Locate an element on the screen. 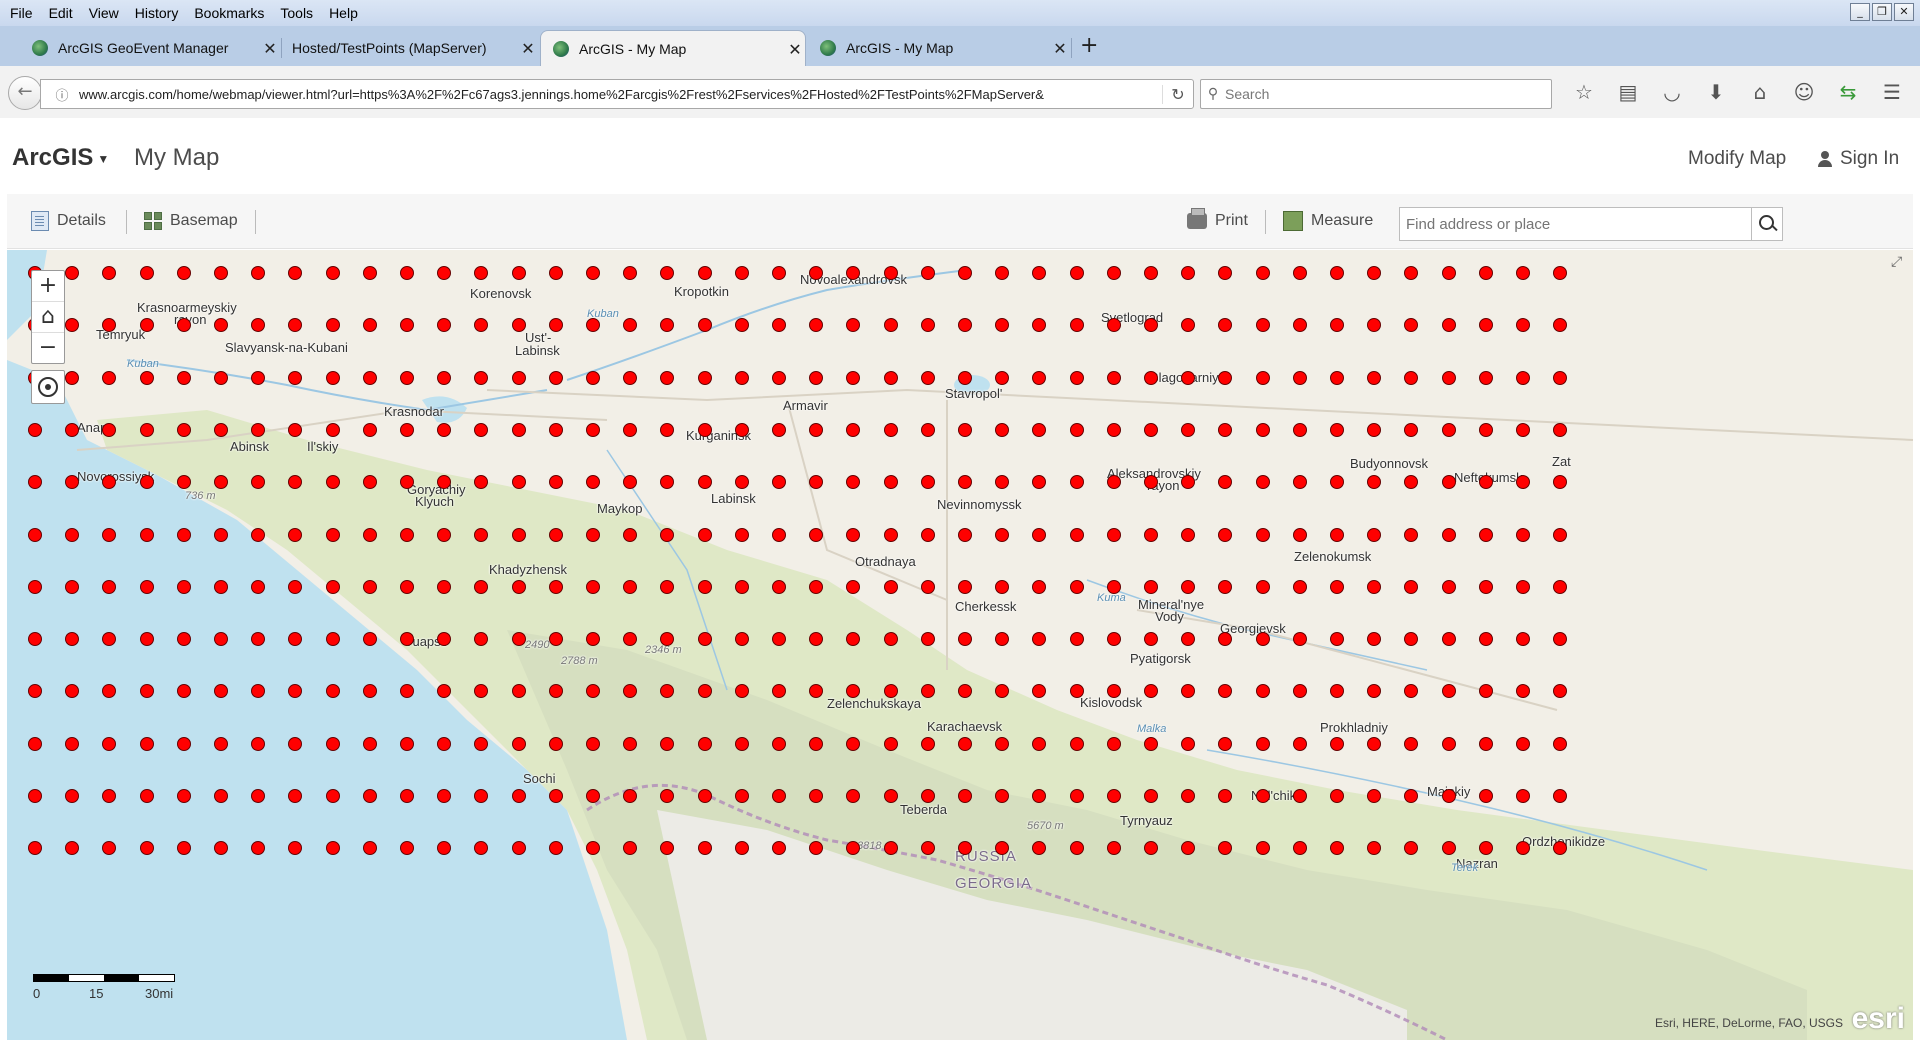 The height and width of the screenshot is (1052, 1920). info-icon: ⓘ is located at coordinates (62, 94).